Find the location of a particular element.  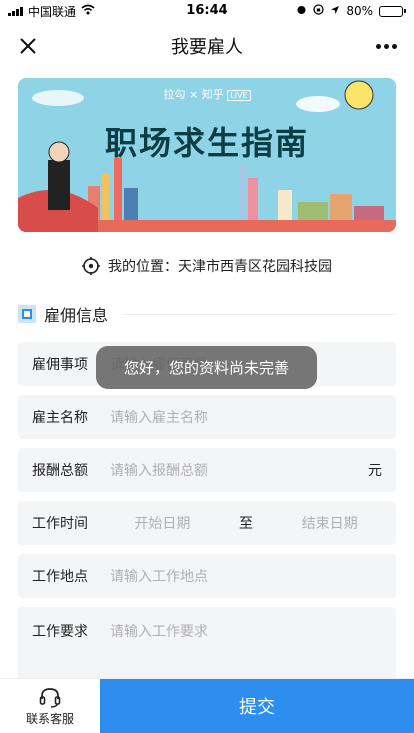

rotation-lock-icon is located at coordinates (318, 11).